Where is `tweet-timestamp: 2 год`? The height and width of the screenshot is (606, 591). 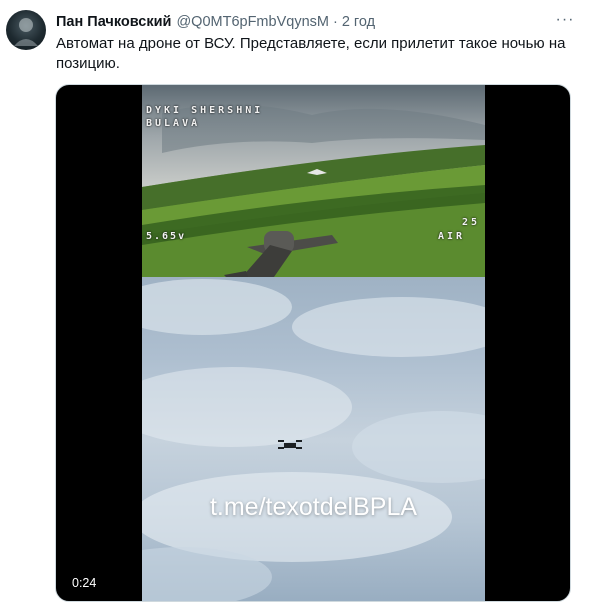
tweet-timestamp: 2 год is located at coordinates (358, 22).